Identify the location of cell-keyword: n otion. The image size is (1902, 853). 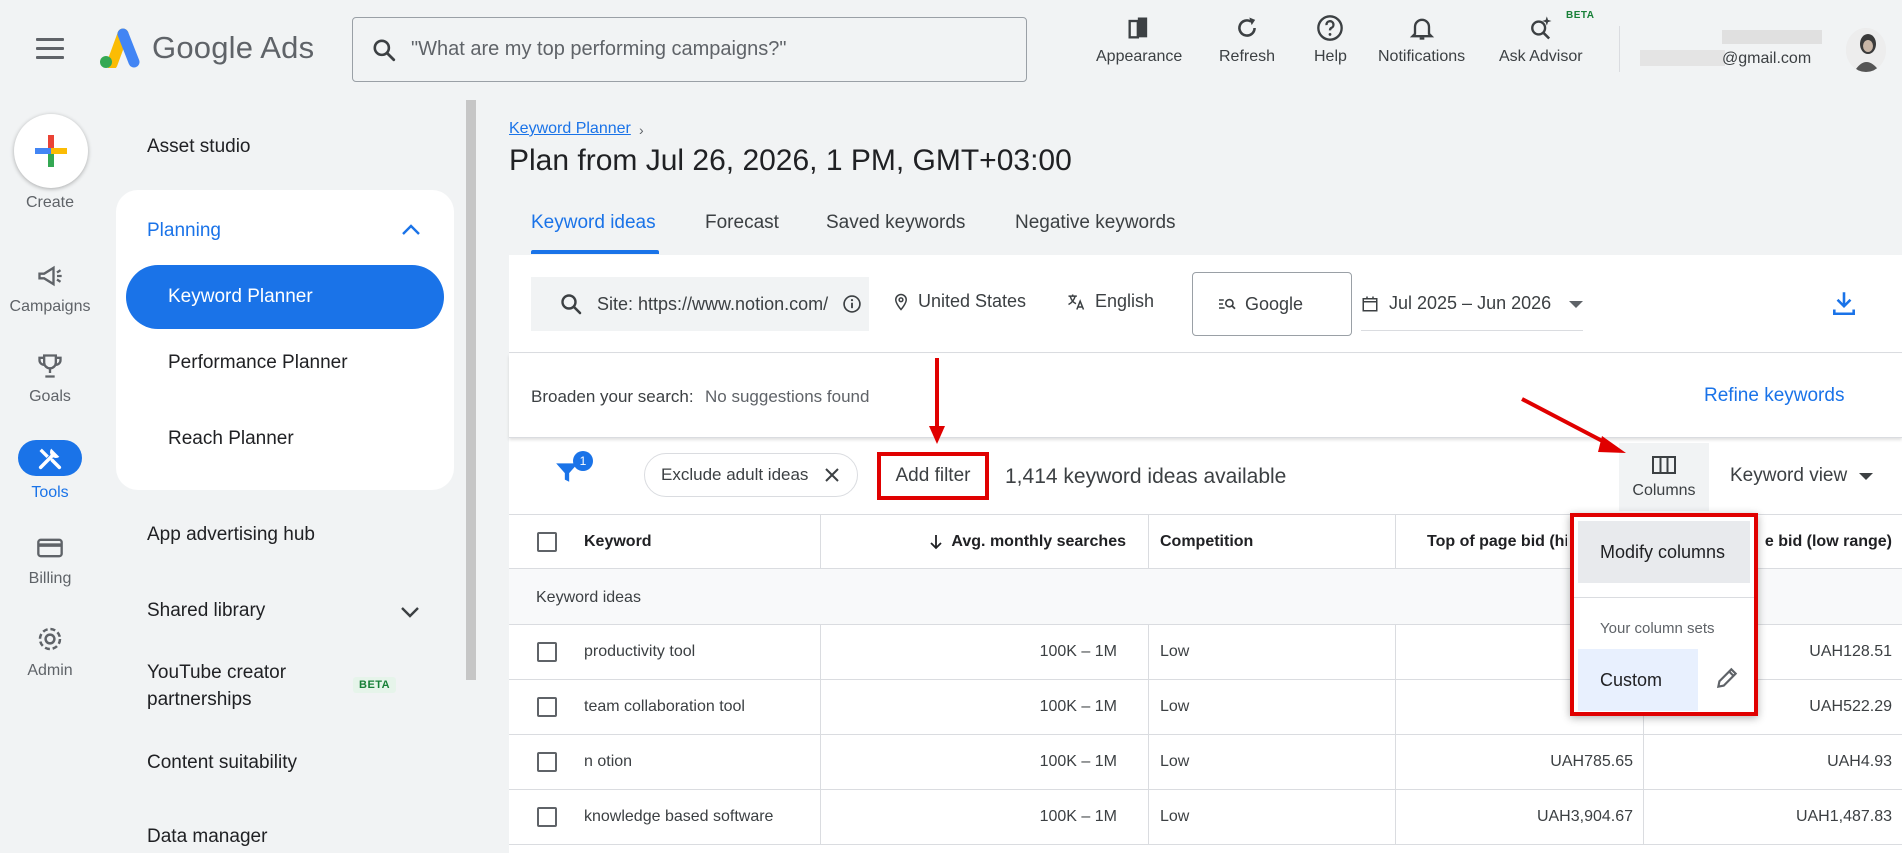
(608, 761).